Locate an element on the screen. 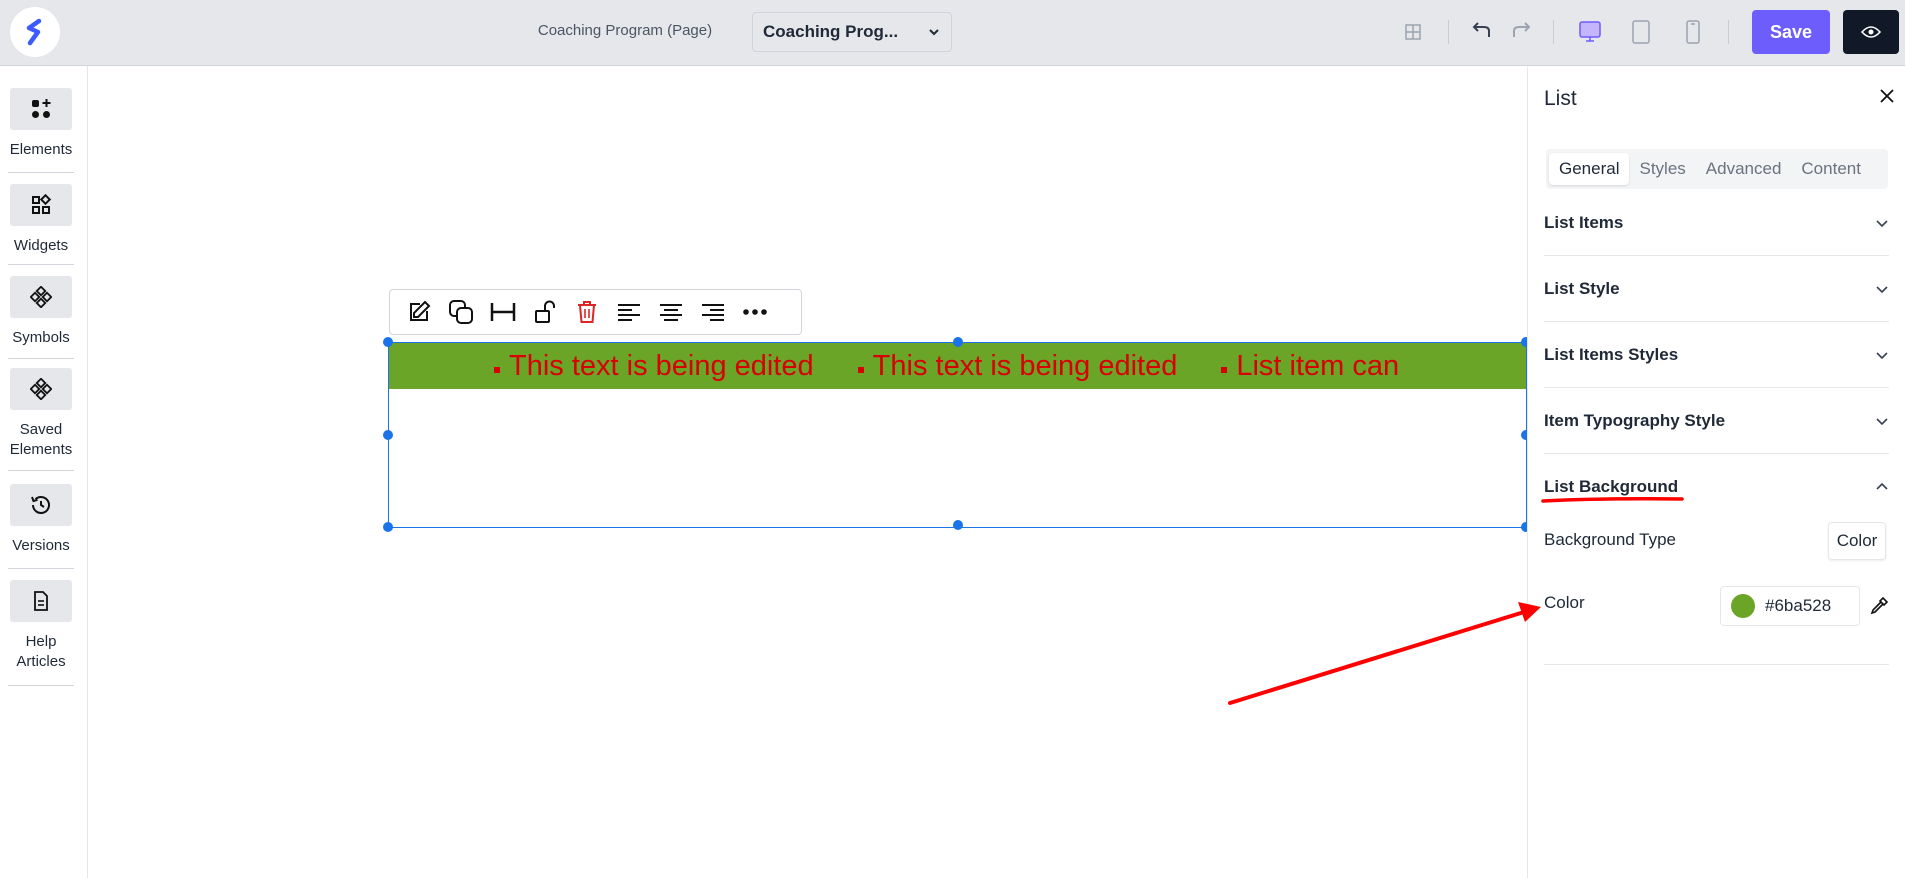 The width and height of the screenshot is (1905, 878). tablet-icon is located at coordinates (1641, 32).